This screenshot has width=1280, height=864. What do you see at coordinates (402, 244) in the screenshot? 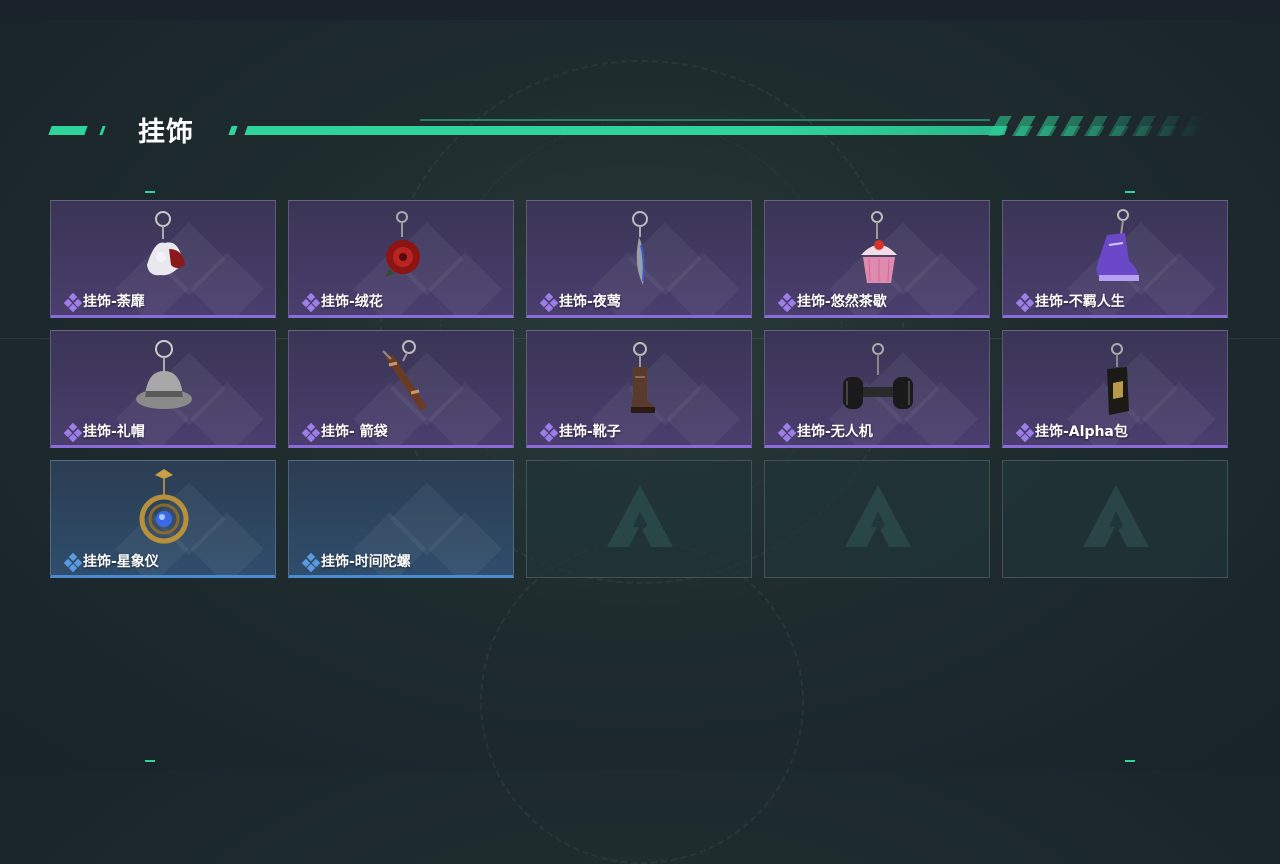
I see `red-rose-charm-icon` at bounding box center [402, 244].